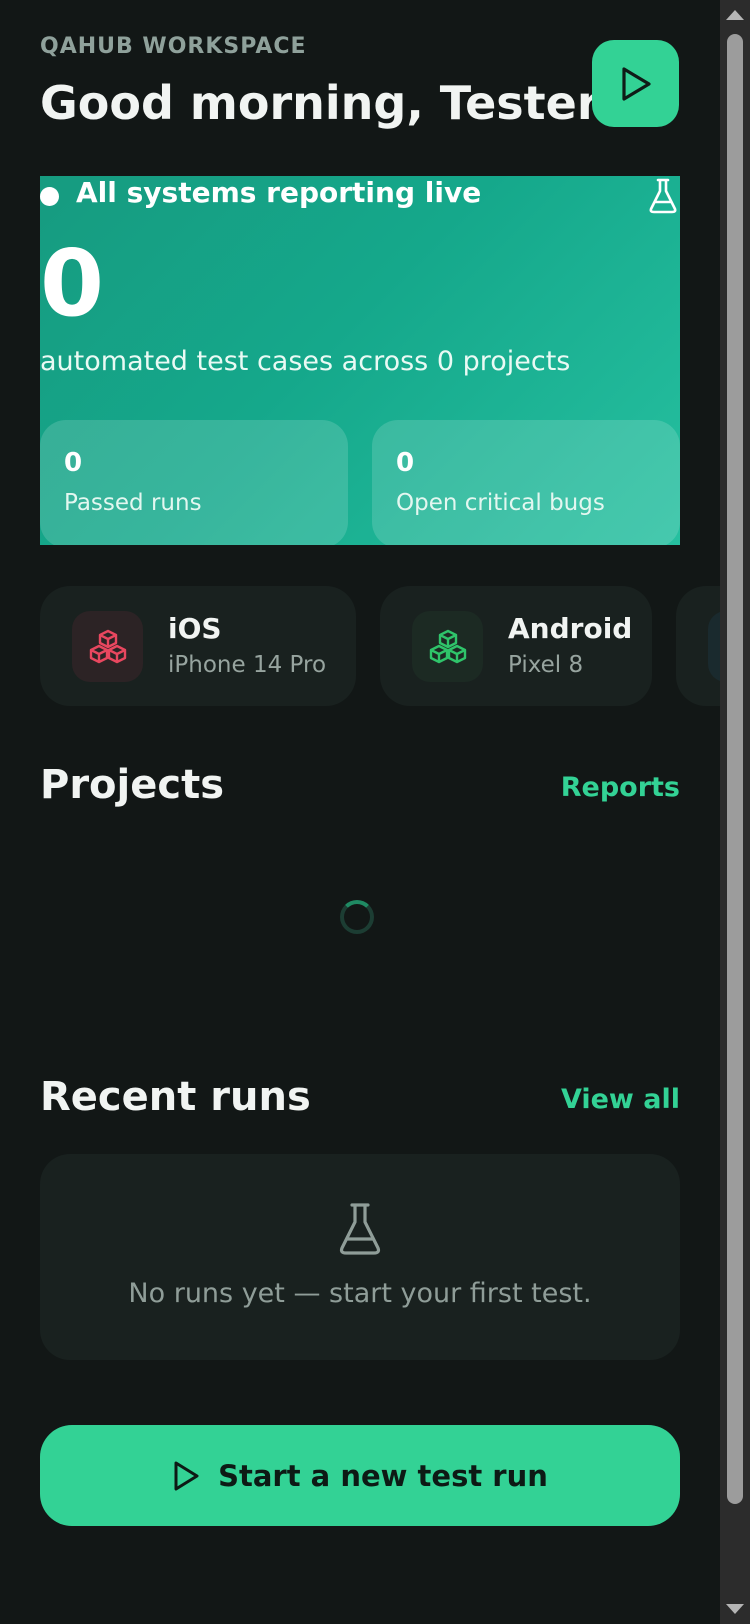 Image resolution: width=750 pixels, height=1624 pixels. Describe the element at coordinates (175, 1097) in the screenshot. I see `recent-runs-heading: Recent runs` at that location.